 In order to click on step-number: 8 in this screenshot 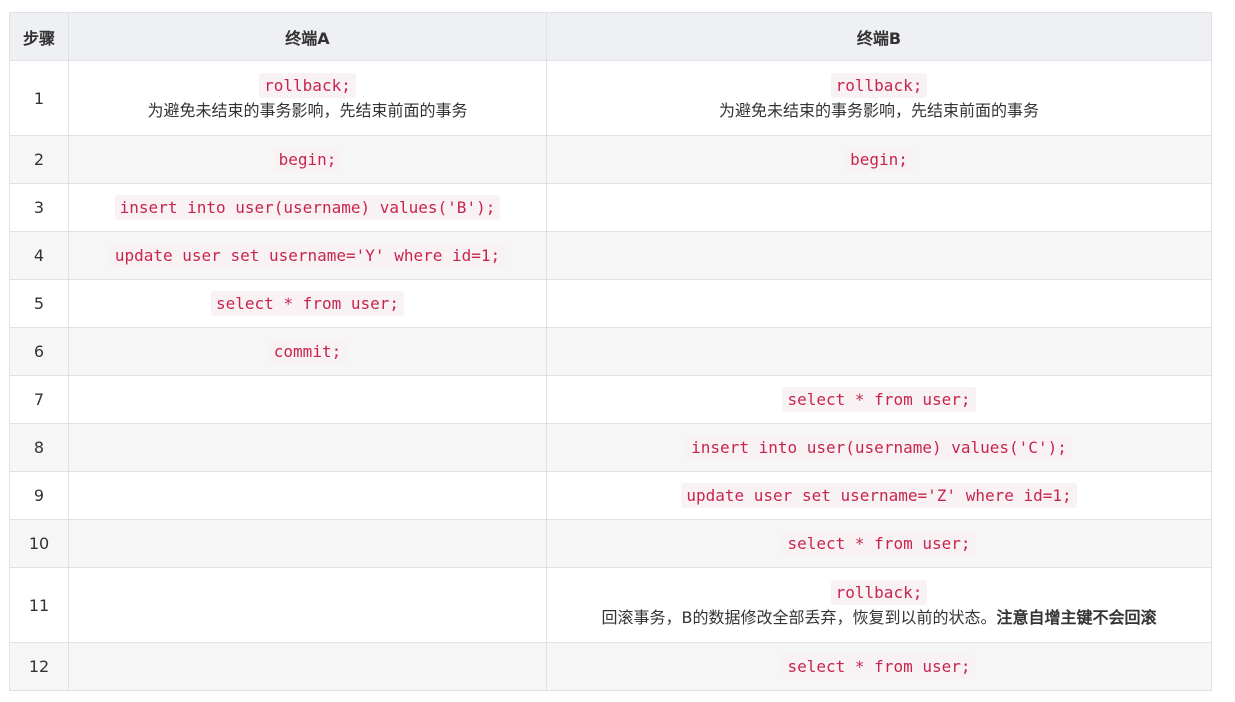, I will do `click(39, 447)`.